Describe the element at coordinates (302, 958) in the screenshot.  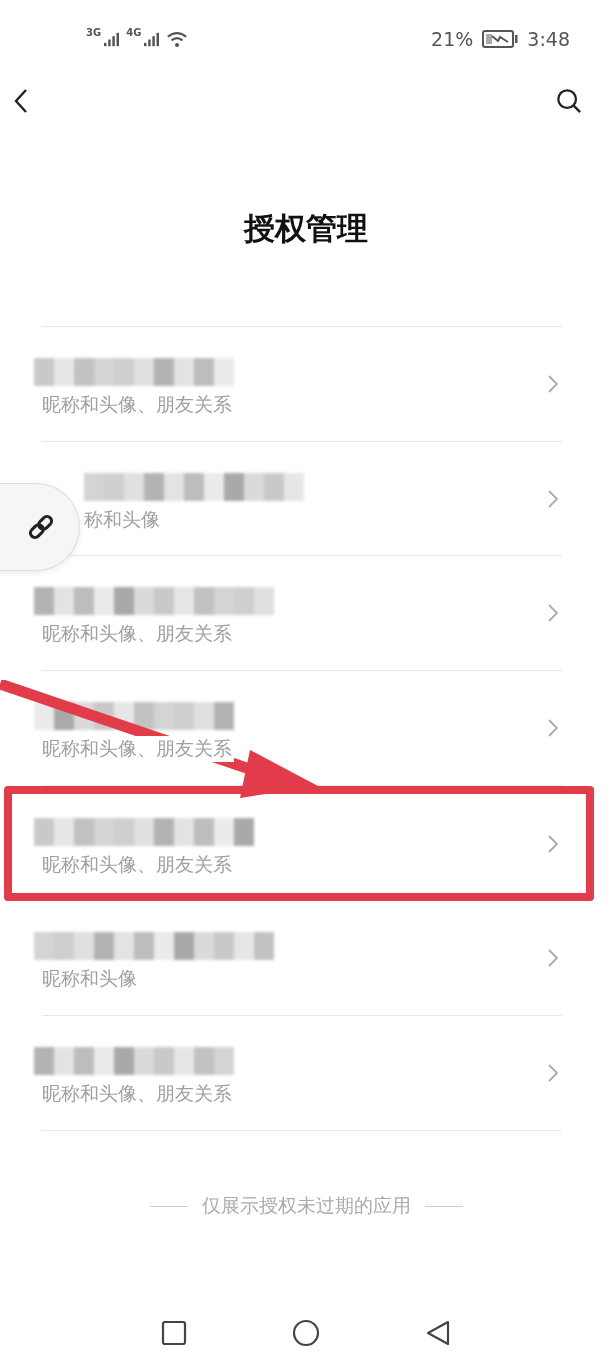
I see `app-row: 昵称和头像` at that location.